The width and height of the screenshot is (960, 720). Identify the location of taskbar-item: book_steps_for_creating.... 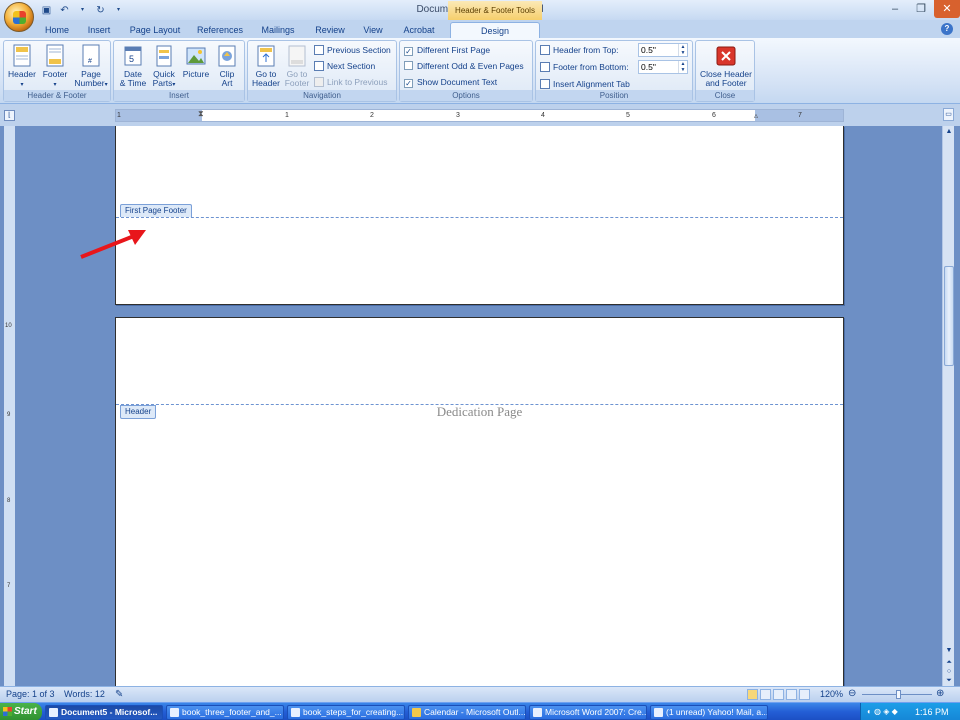
(346, 712).